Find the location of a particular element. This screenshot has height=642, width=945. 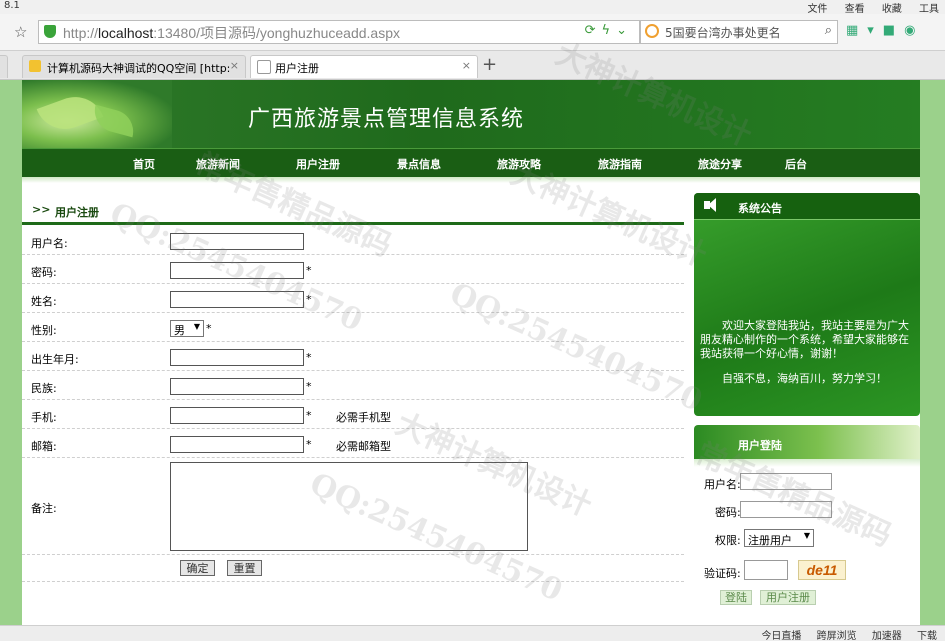

browser-status-bar: 今日直播 跨屏浏览 加速器 下载 is located at coordinates (472, 633).